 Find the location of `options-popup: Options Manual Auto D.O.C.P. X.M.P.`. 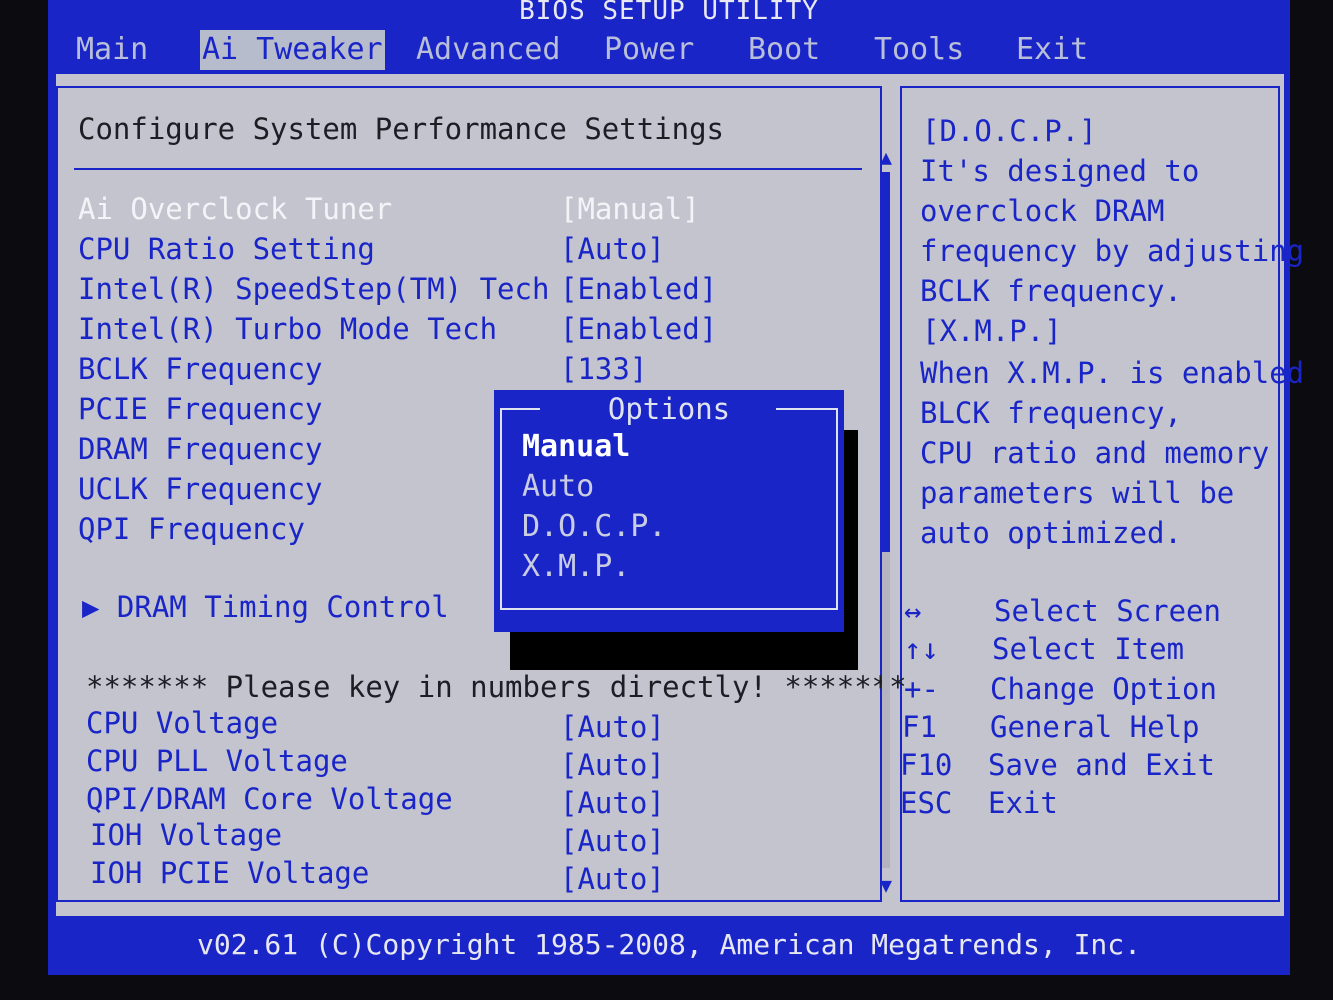

options-popup: Options Manual Auto D.O.C.P. X.M.P. is located at coordinates (669, 511).